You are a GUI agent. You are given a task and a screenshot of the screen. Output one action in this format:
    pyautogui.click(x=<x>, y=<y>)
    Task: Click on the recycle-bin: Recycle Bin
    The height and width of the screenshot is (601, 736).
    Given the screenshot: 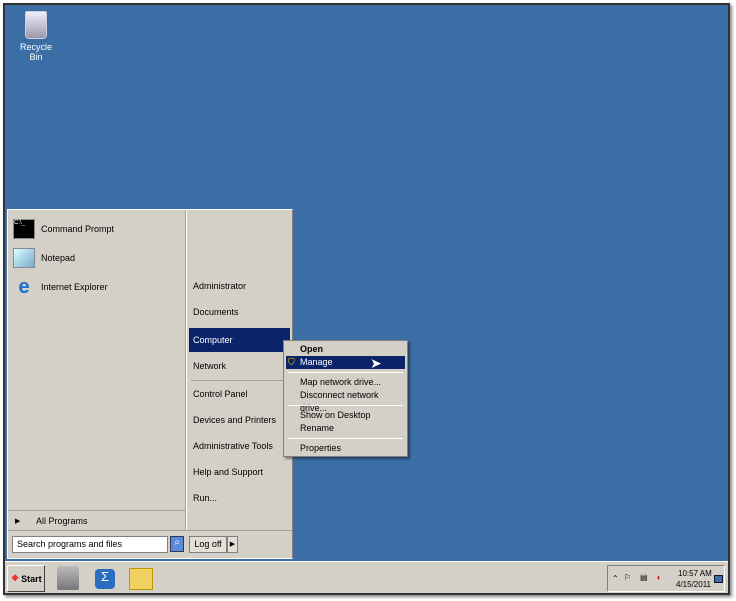 What is the action you would take?
    pyautogui.click(x=36, y=36)
    